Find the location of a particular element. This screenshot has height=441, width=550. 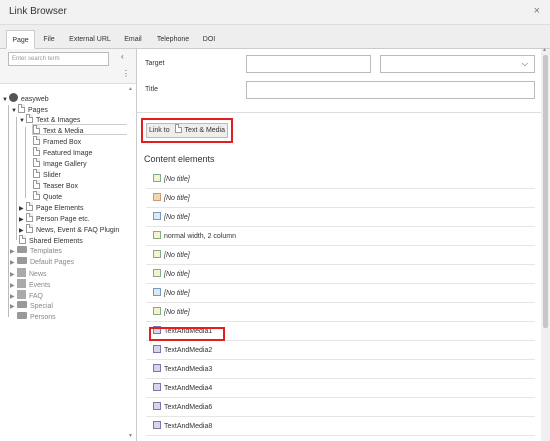

tree-node-page-elements: ▶ Page Elements is located at coordinates (51, 207).